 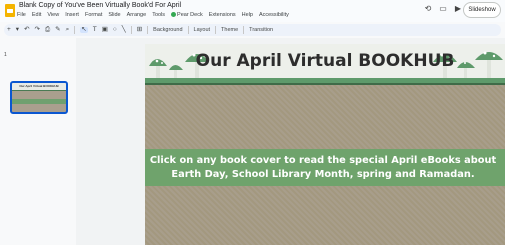 I want to click on menu-insert: Insert, so click(x=72, y=15).